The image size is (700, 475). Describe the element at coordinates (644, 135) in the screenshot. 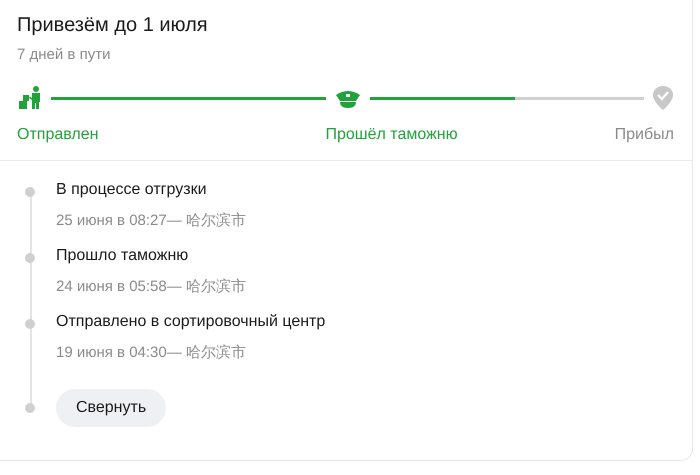

I see `stage-label: Прибыл` at that location.